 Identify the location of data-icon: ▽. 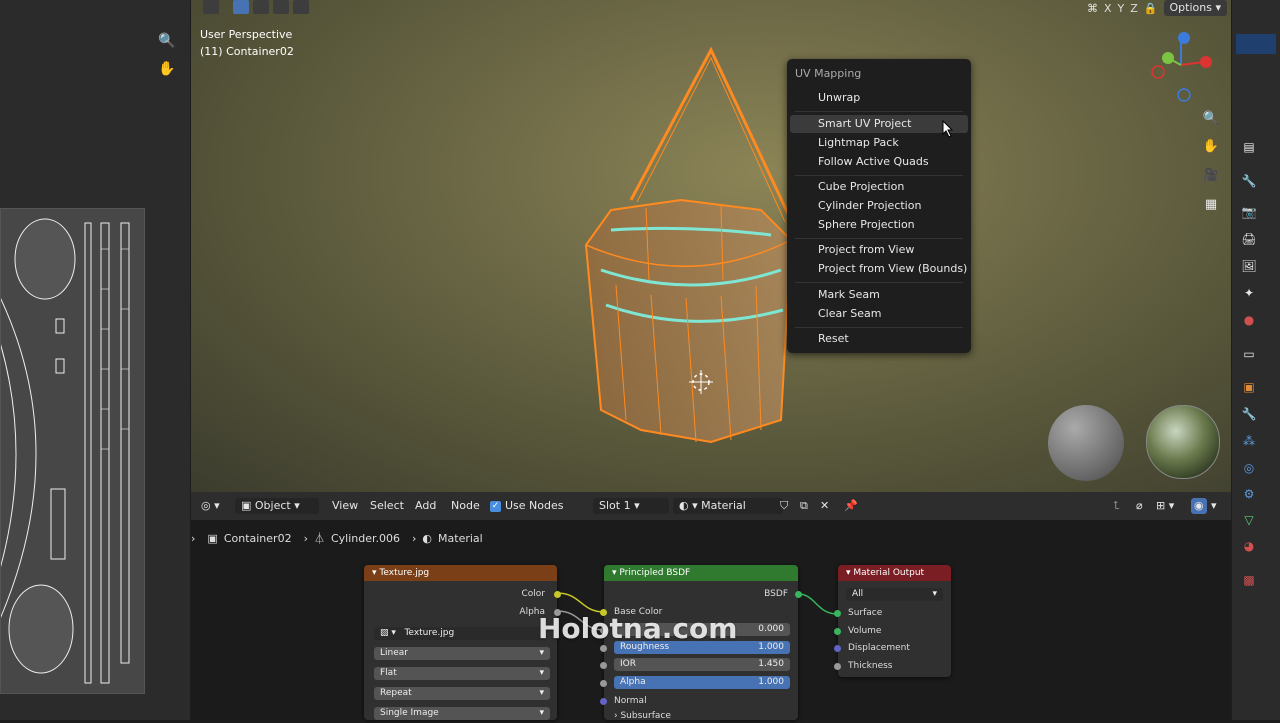
(1249, 520).